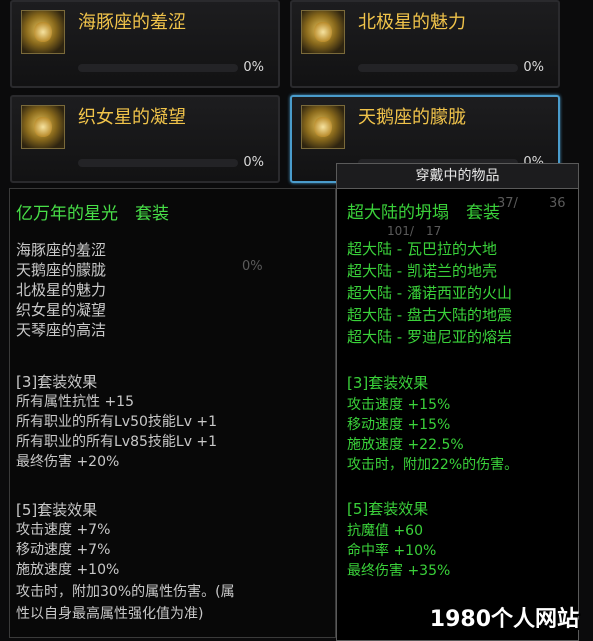 This screenshot has height=641, width=593. I want to click on effect3-line: 施放速度 +22.5%, so click(405, 445).